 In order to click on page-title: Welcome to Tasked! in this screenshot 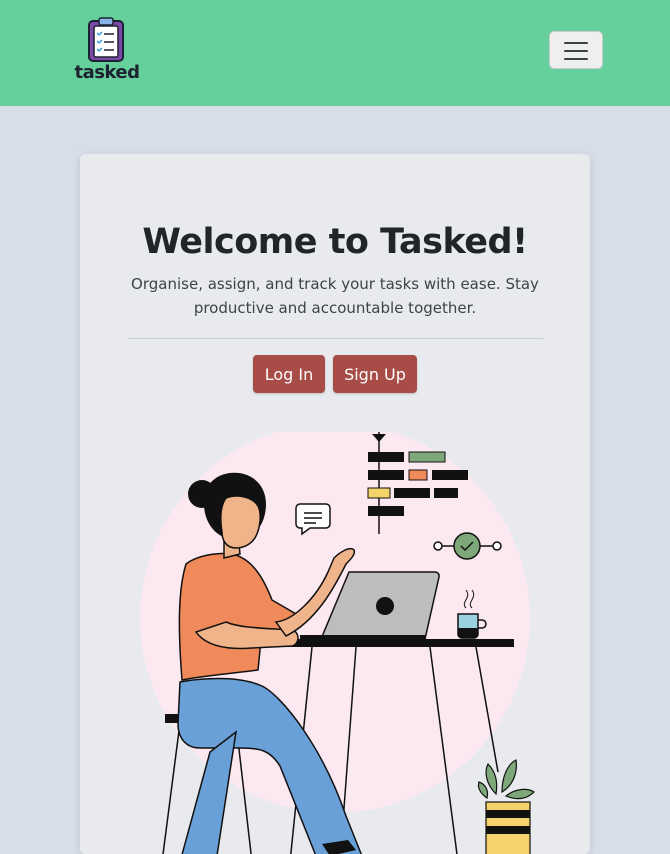, I will do `click(335, 242)`.